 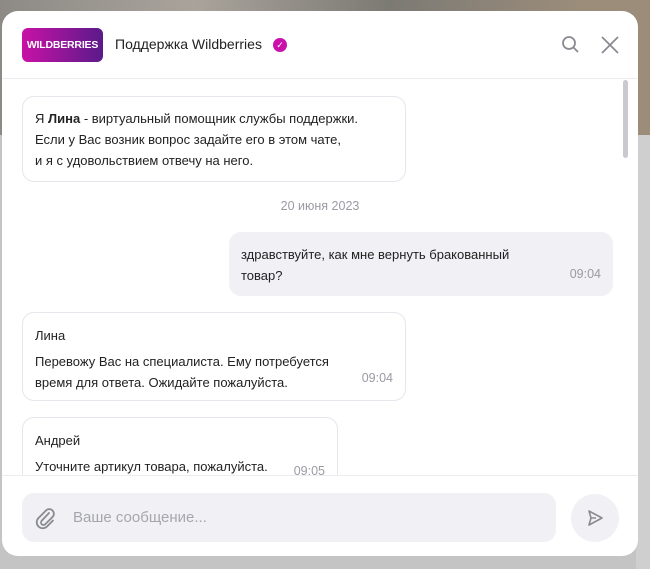 I want to click on composer, so click(x=320, y=515).